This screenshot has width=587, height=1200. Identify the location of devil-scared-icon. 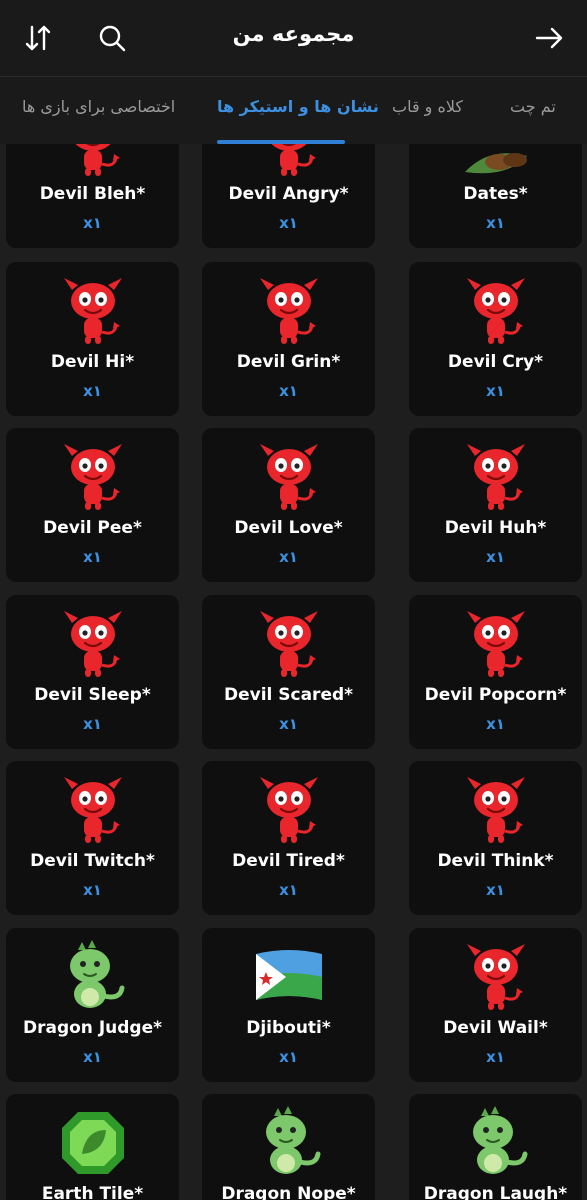
(289, 644).